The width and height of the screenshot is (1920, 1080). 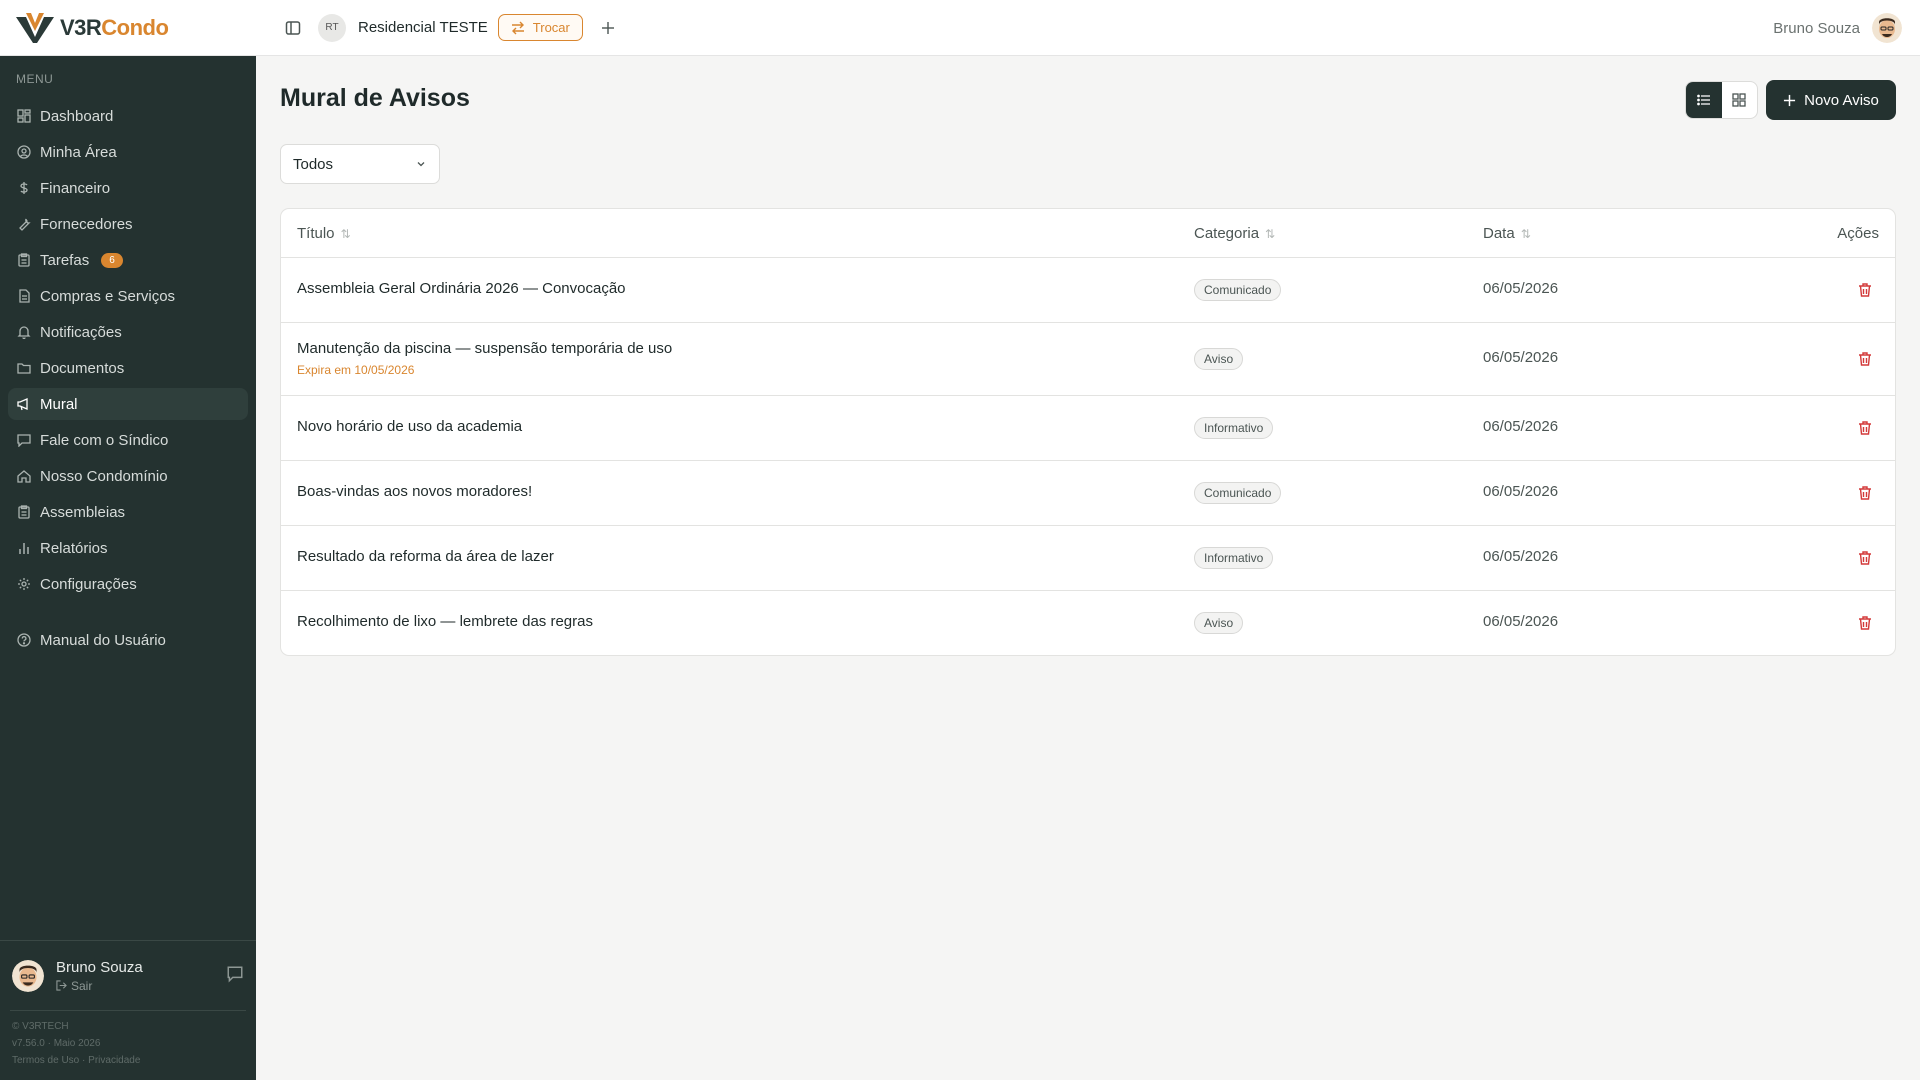 I want to click on logo-text: V3RCondo, so click(x=114, y=27).